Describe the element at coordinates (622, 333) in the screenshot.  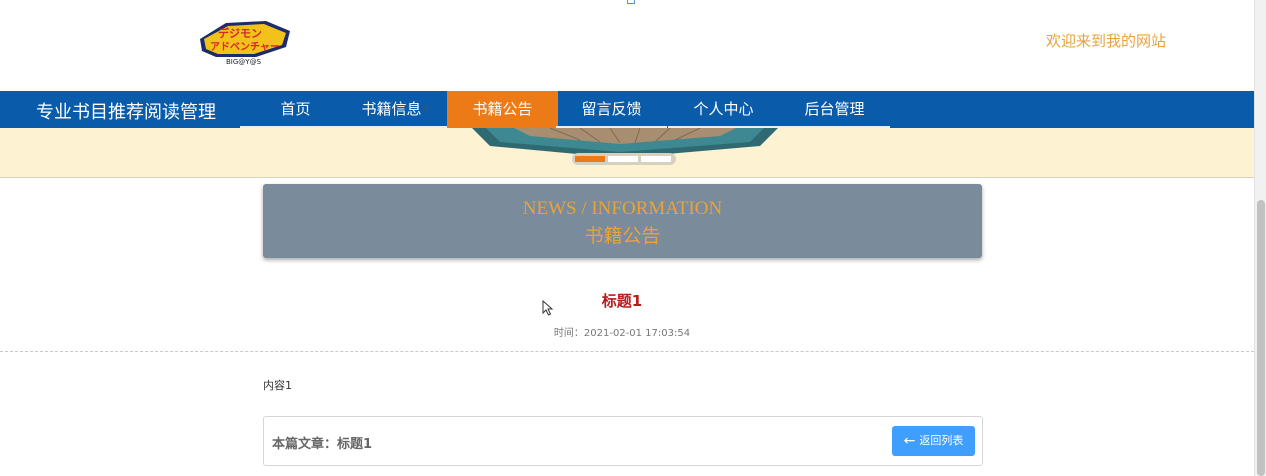
I see `article-time: 时间：2021-02-01 17:03:54` at that location.